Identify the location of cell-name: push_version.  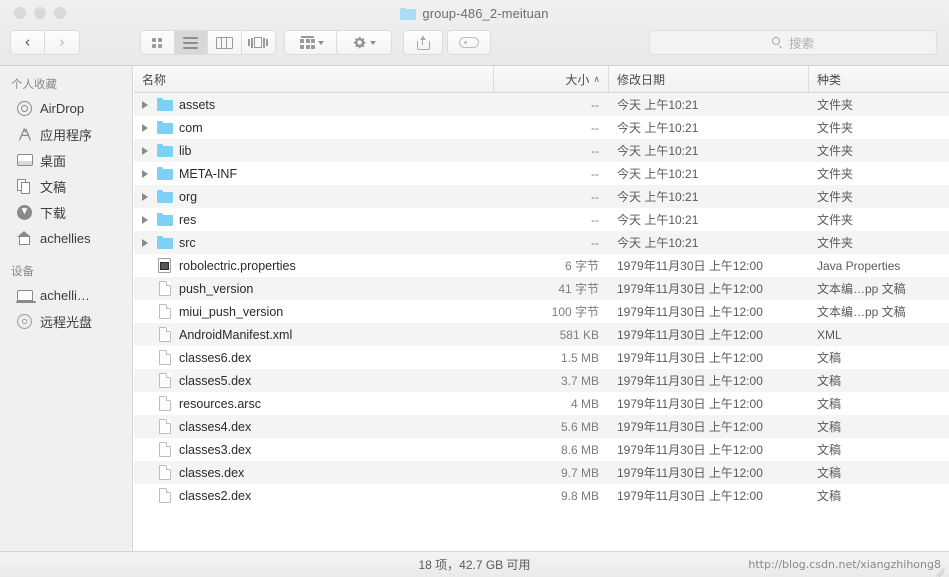
(314, 288).